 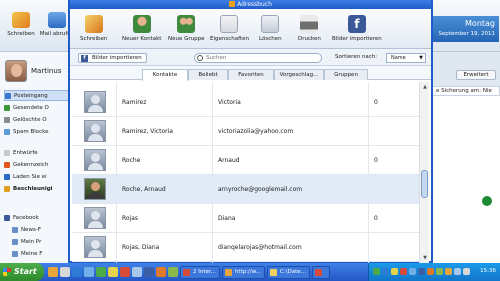 I want to click on bg-compose-button: Schreiben, so click(x=21, y=24).